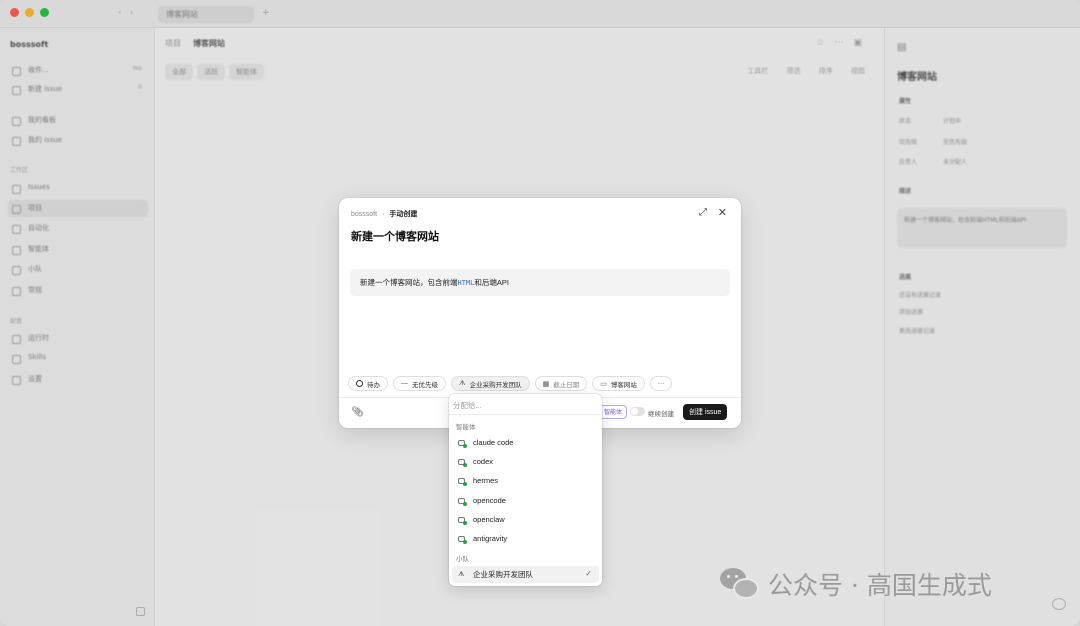 Image resolution: width=1080 pixels, height=626 pixels. I want to click on team-option: ᗑ 企业采购开发团队 ✓, so click(525, 574).